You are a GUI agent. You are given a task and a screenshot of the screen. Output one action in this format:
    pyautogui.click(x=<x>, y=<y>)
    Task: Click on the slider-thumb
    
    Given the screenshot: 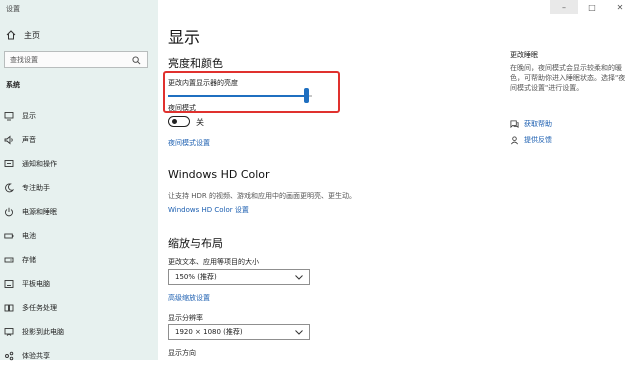 What is the action you would take?
    pyautogui.click(x=306, y=95)
    